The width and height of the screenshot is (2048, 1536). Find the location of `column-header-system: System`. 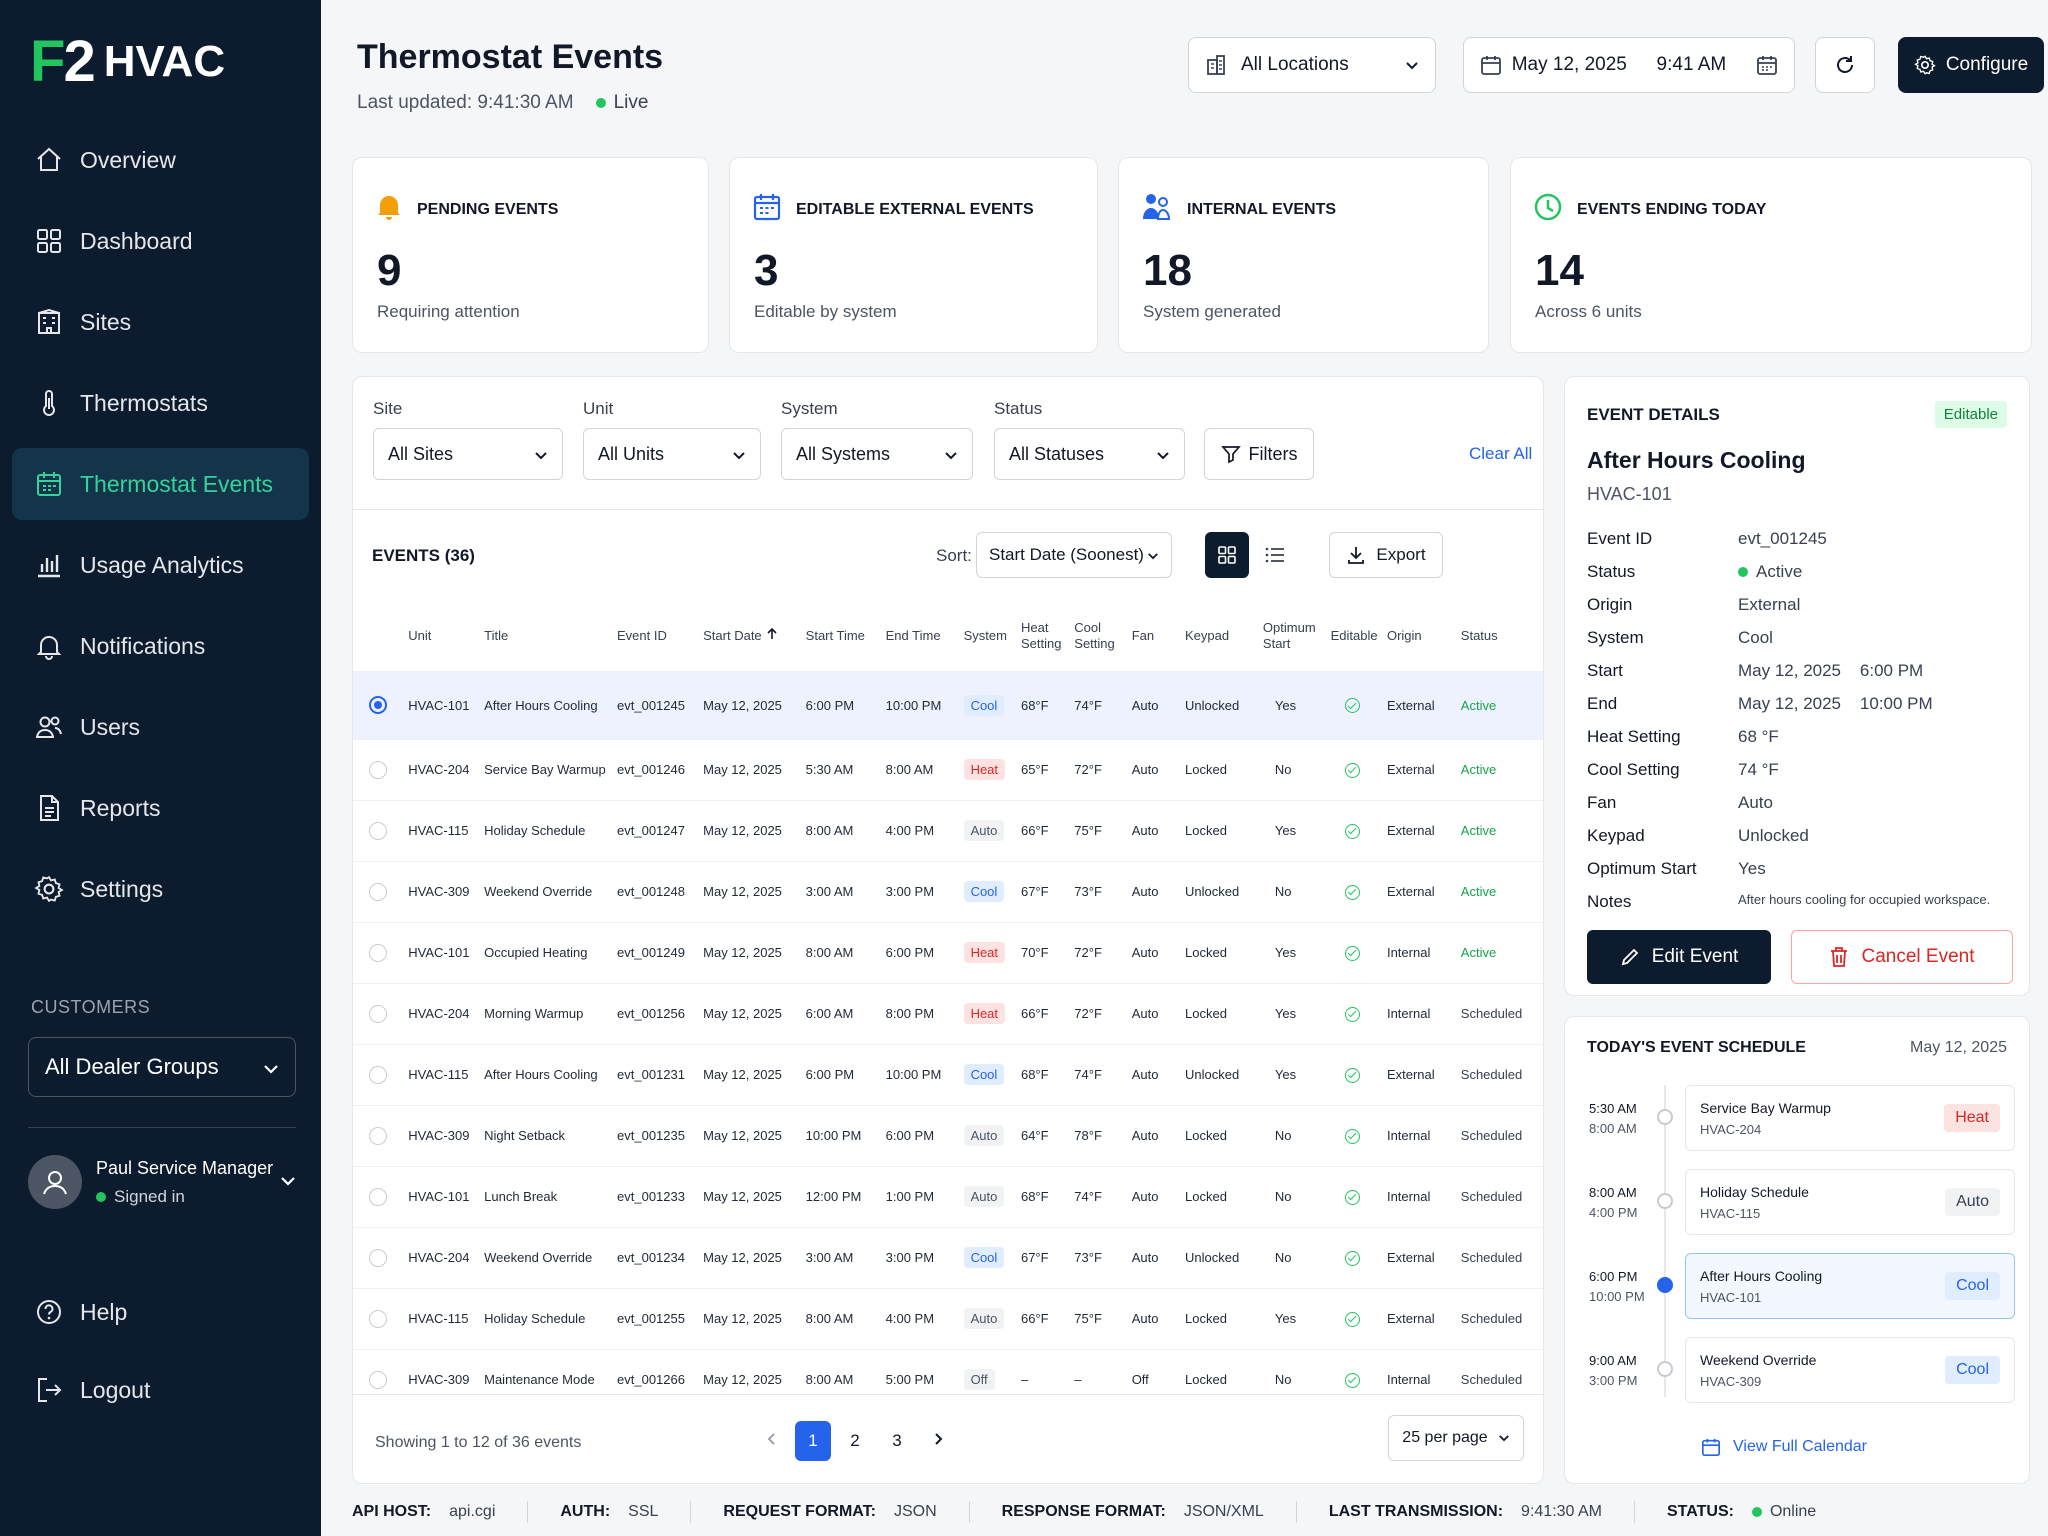

column-header-system: System is located at coordinates (988, 636).